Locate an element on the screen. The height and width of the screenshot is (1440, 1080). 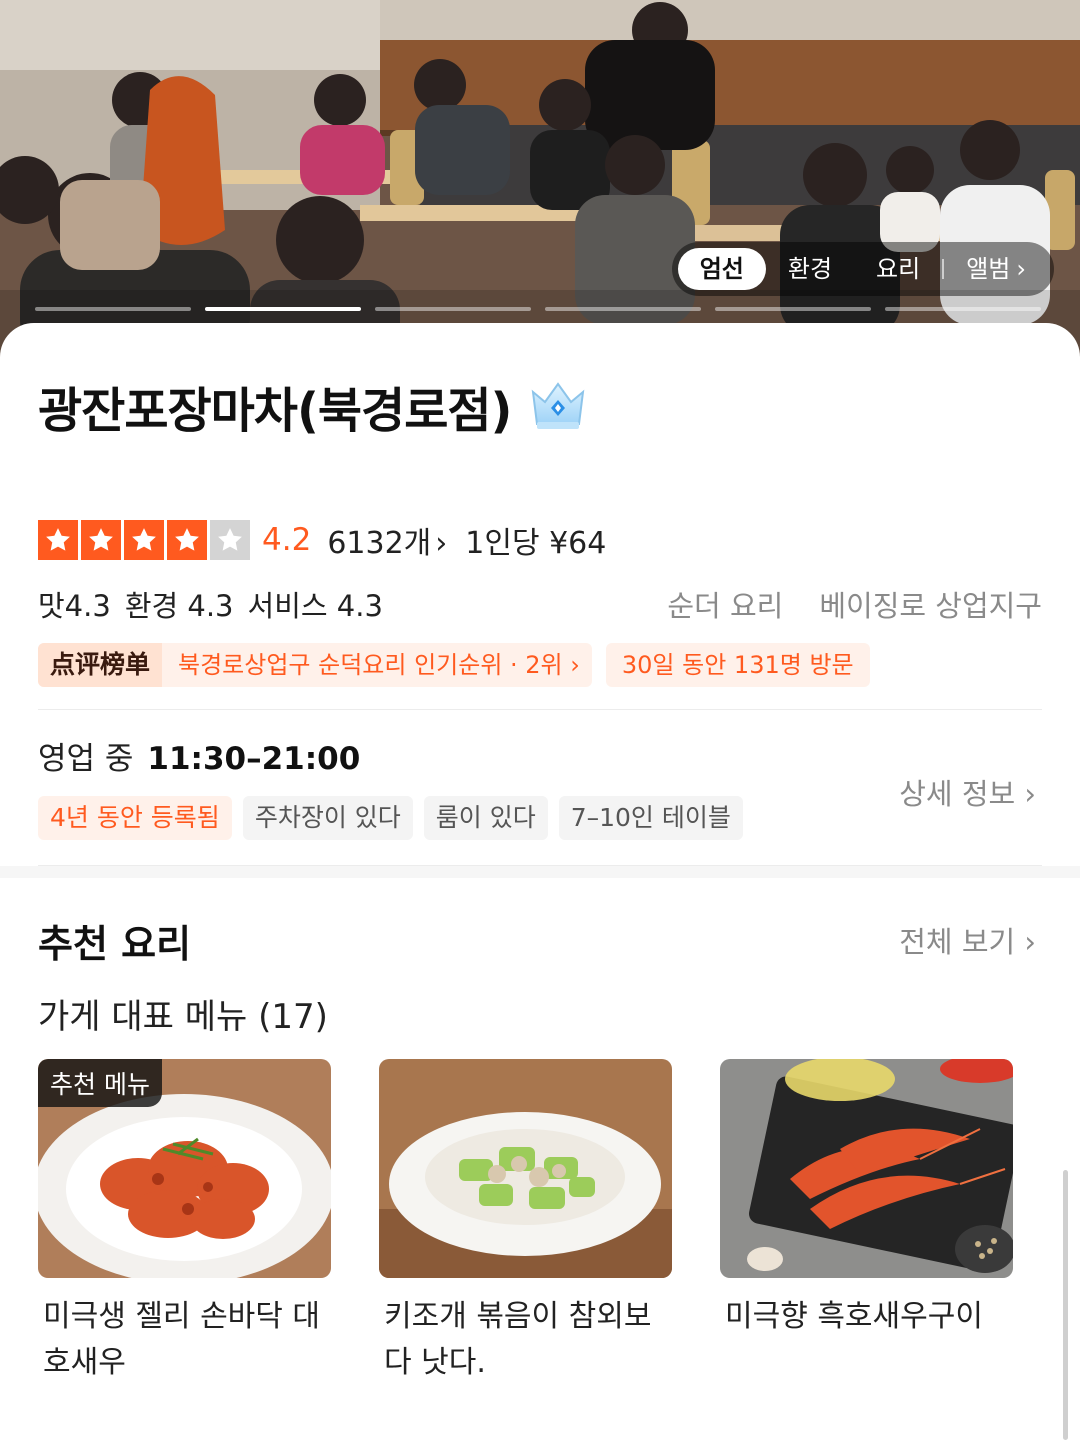
cuisine-category: 순더 요리 is located at coordinates (725, 606).